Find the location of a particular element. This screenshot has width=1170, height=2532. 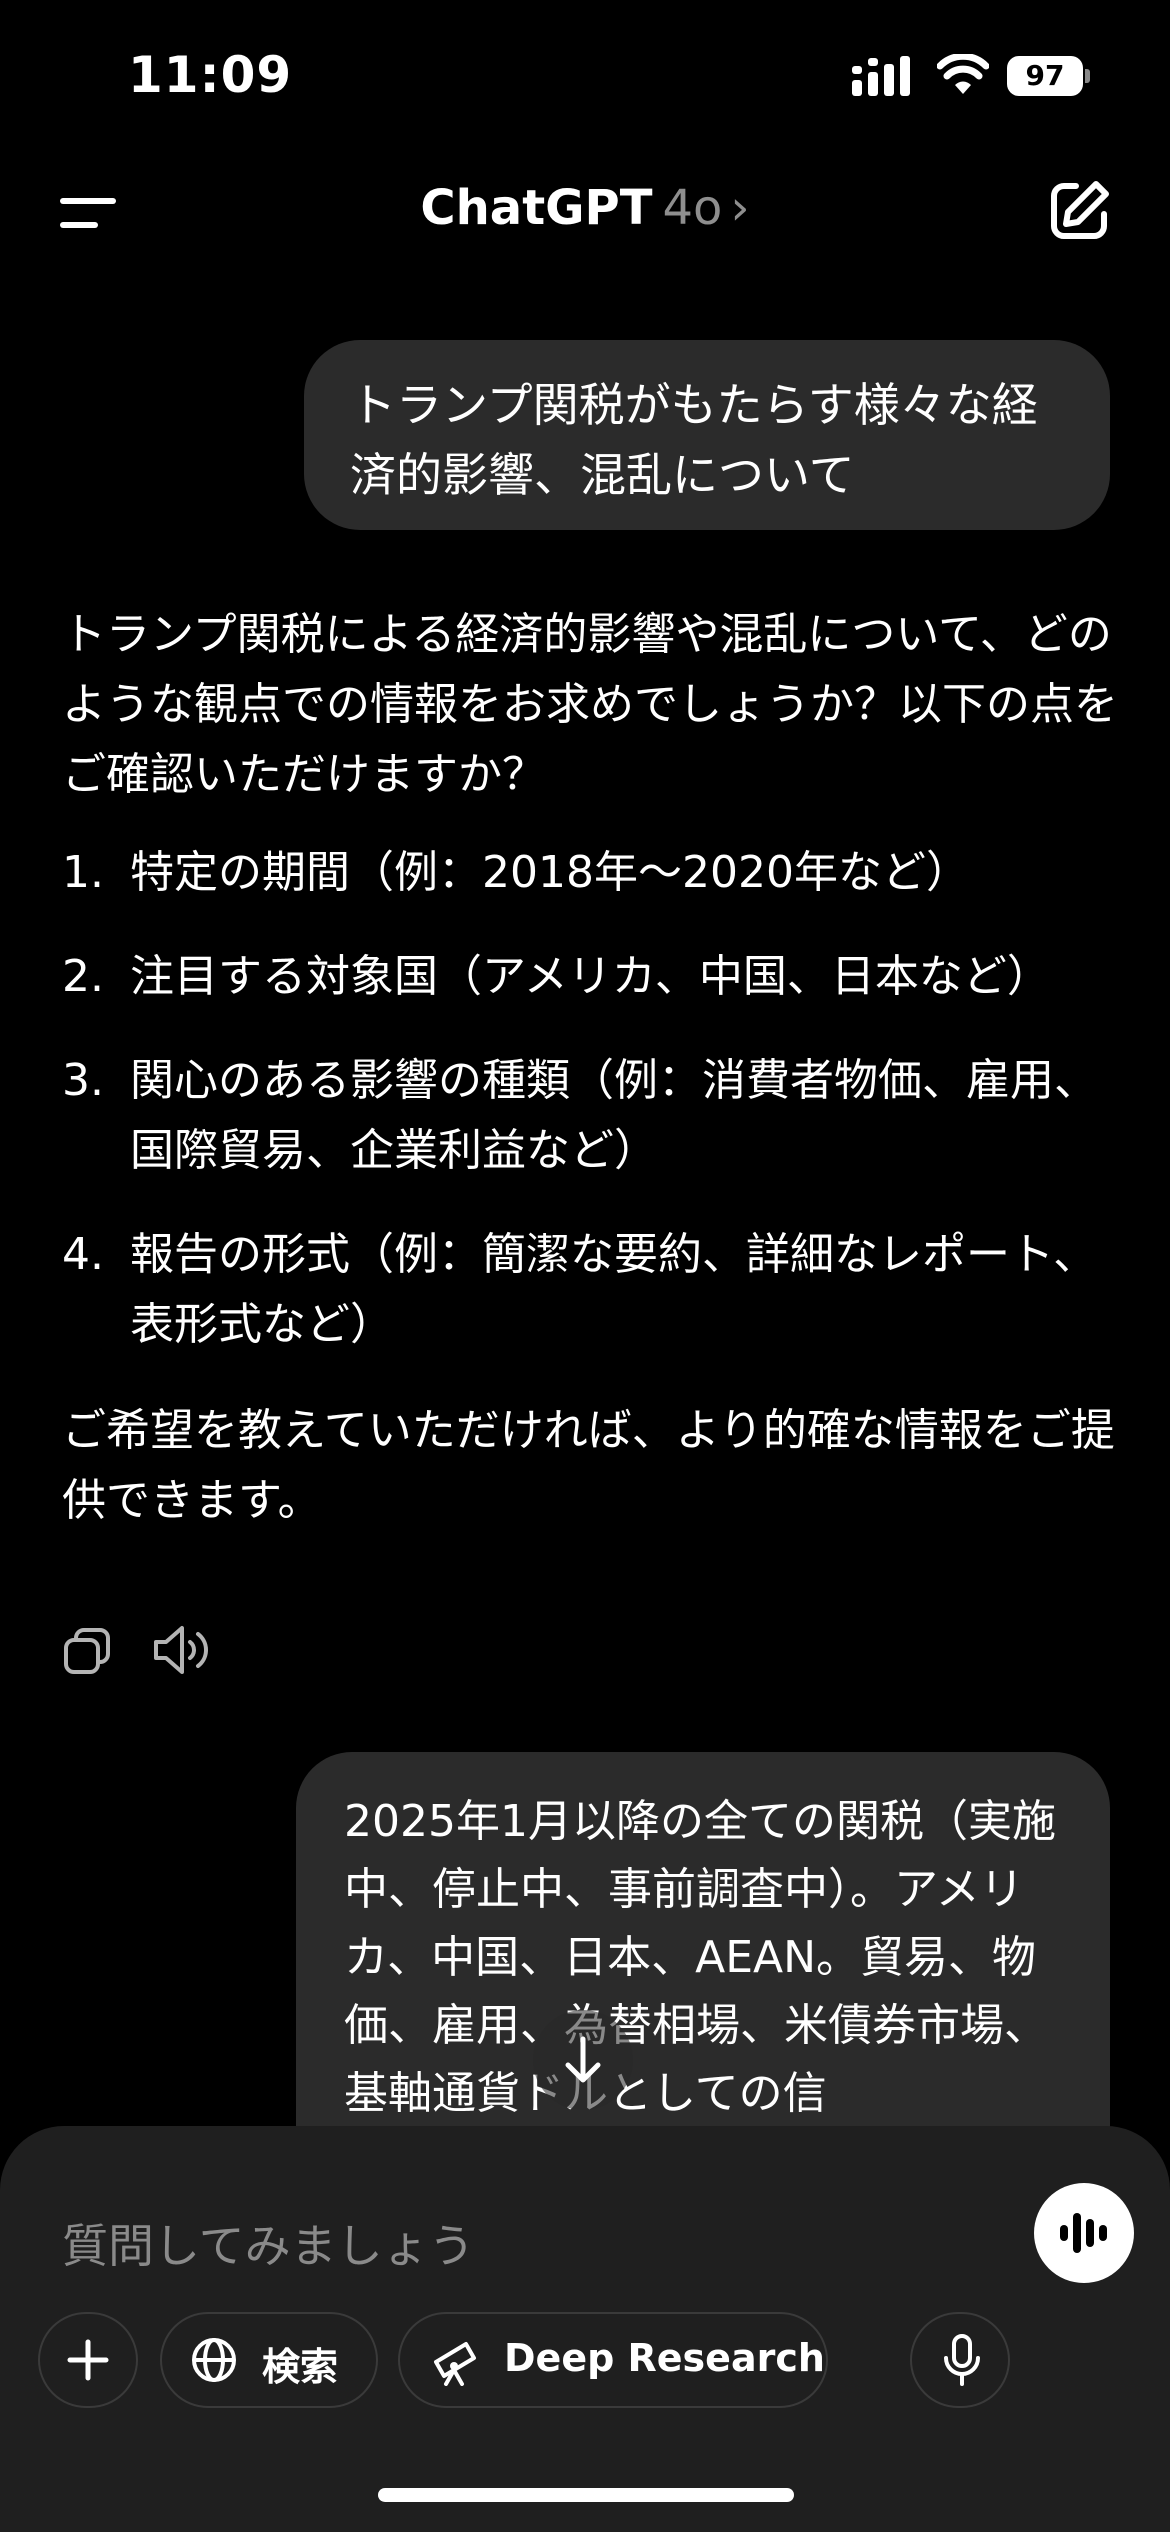

message-input: 質問してみましょう is located at coordinates (268, 2243).